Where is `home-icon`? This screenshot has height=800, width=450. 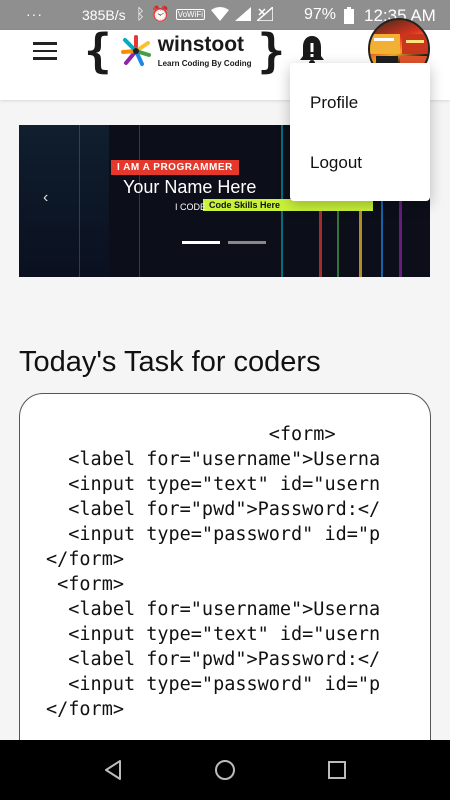 home-icon is located at coordinates (225, 770).